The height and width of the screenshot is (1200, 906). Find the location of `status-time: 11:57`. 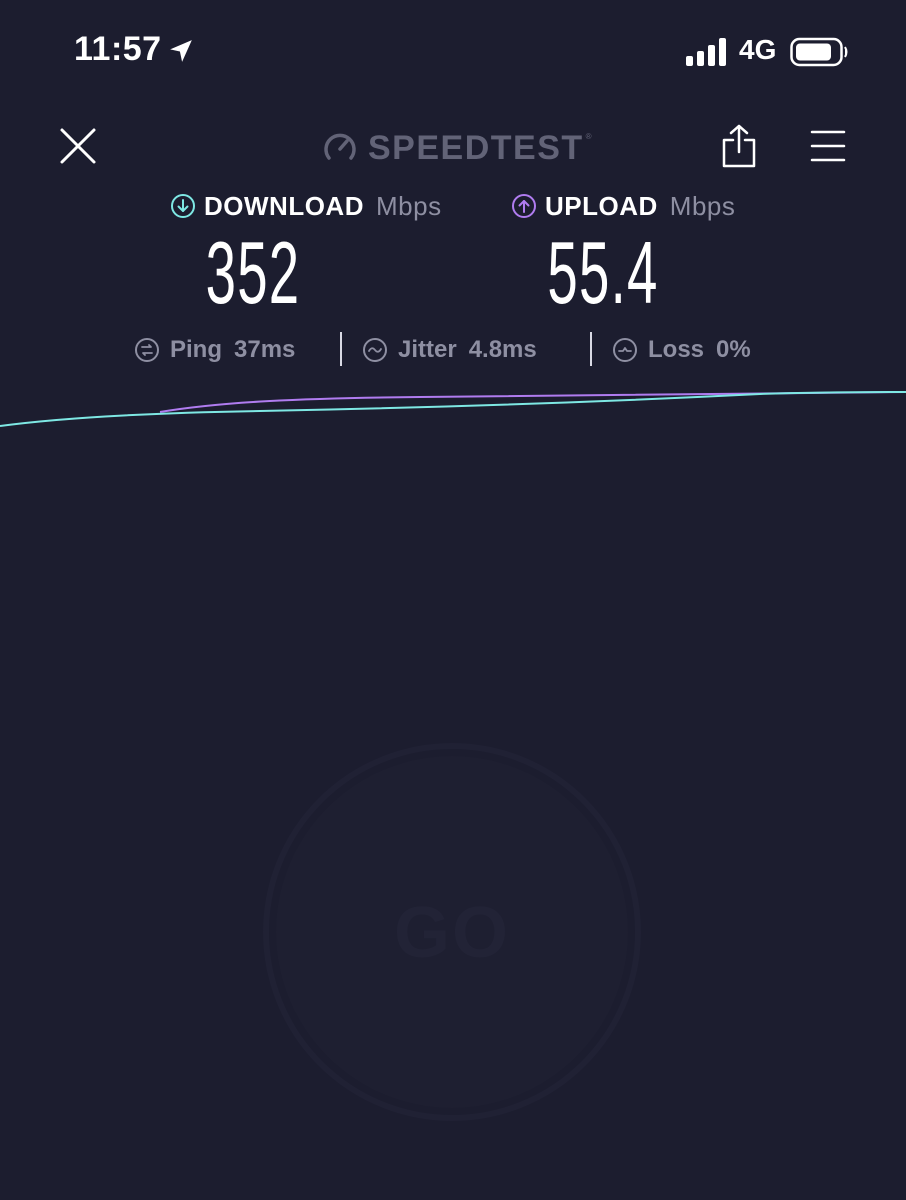

status-time: 11:57 is located at coordinates (118, 49).